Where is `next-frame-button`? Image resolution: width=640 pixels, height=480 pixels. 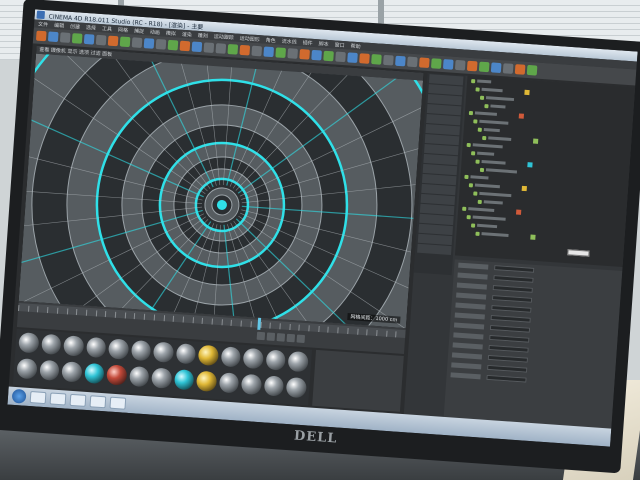
next-frame-button is located at coordinates (291, 338).